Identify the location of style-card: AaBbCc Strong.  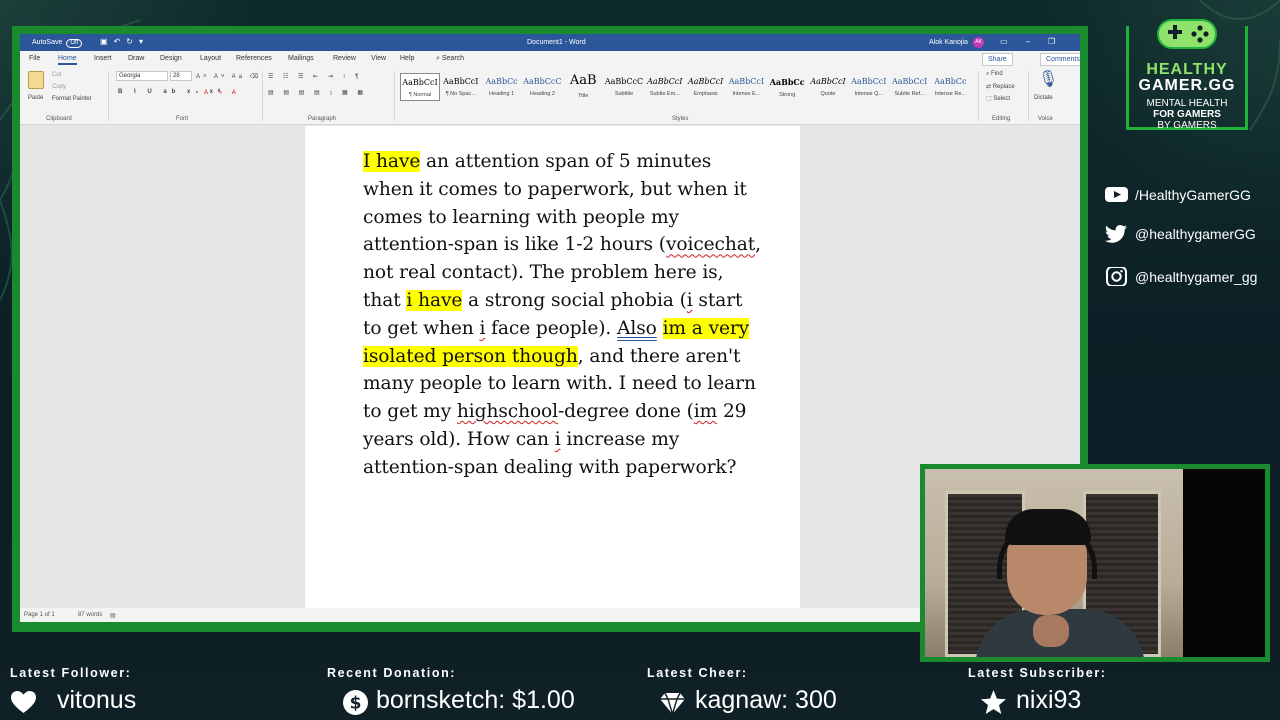
(787, 87).